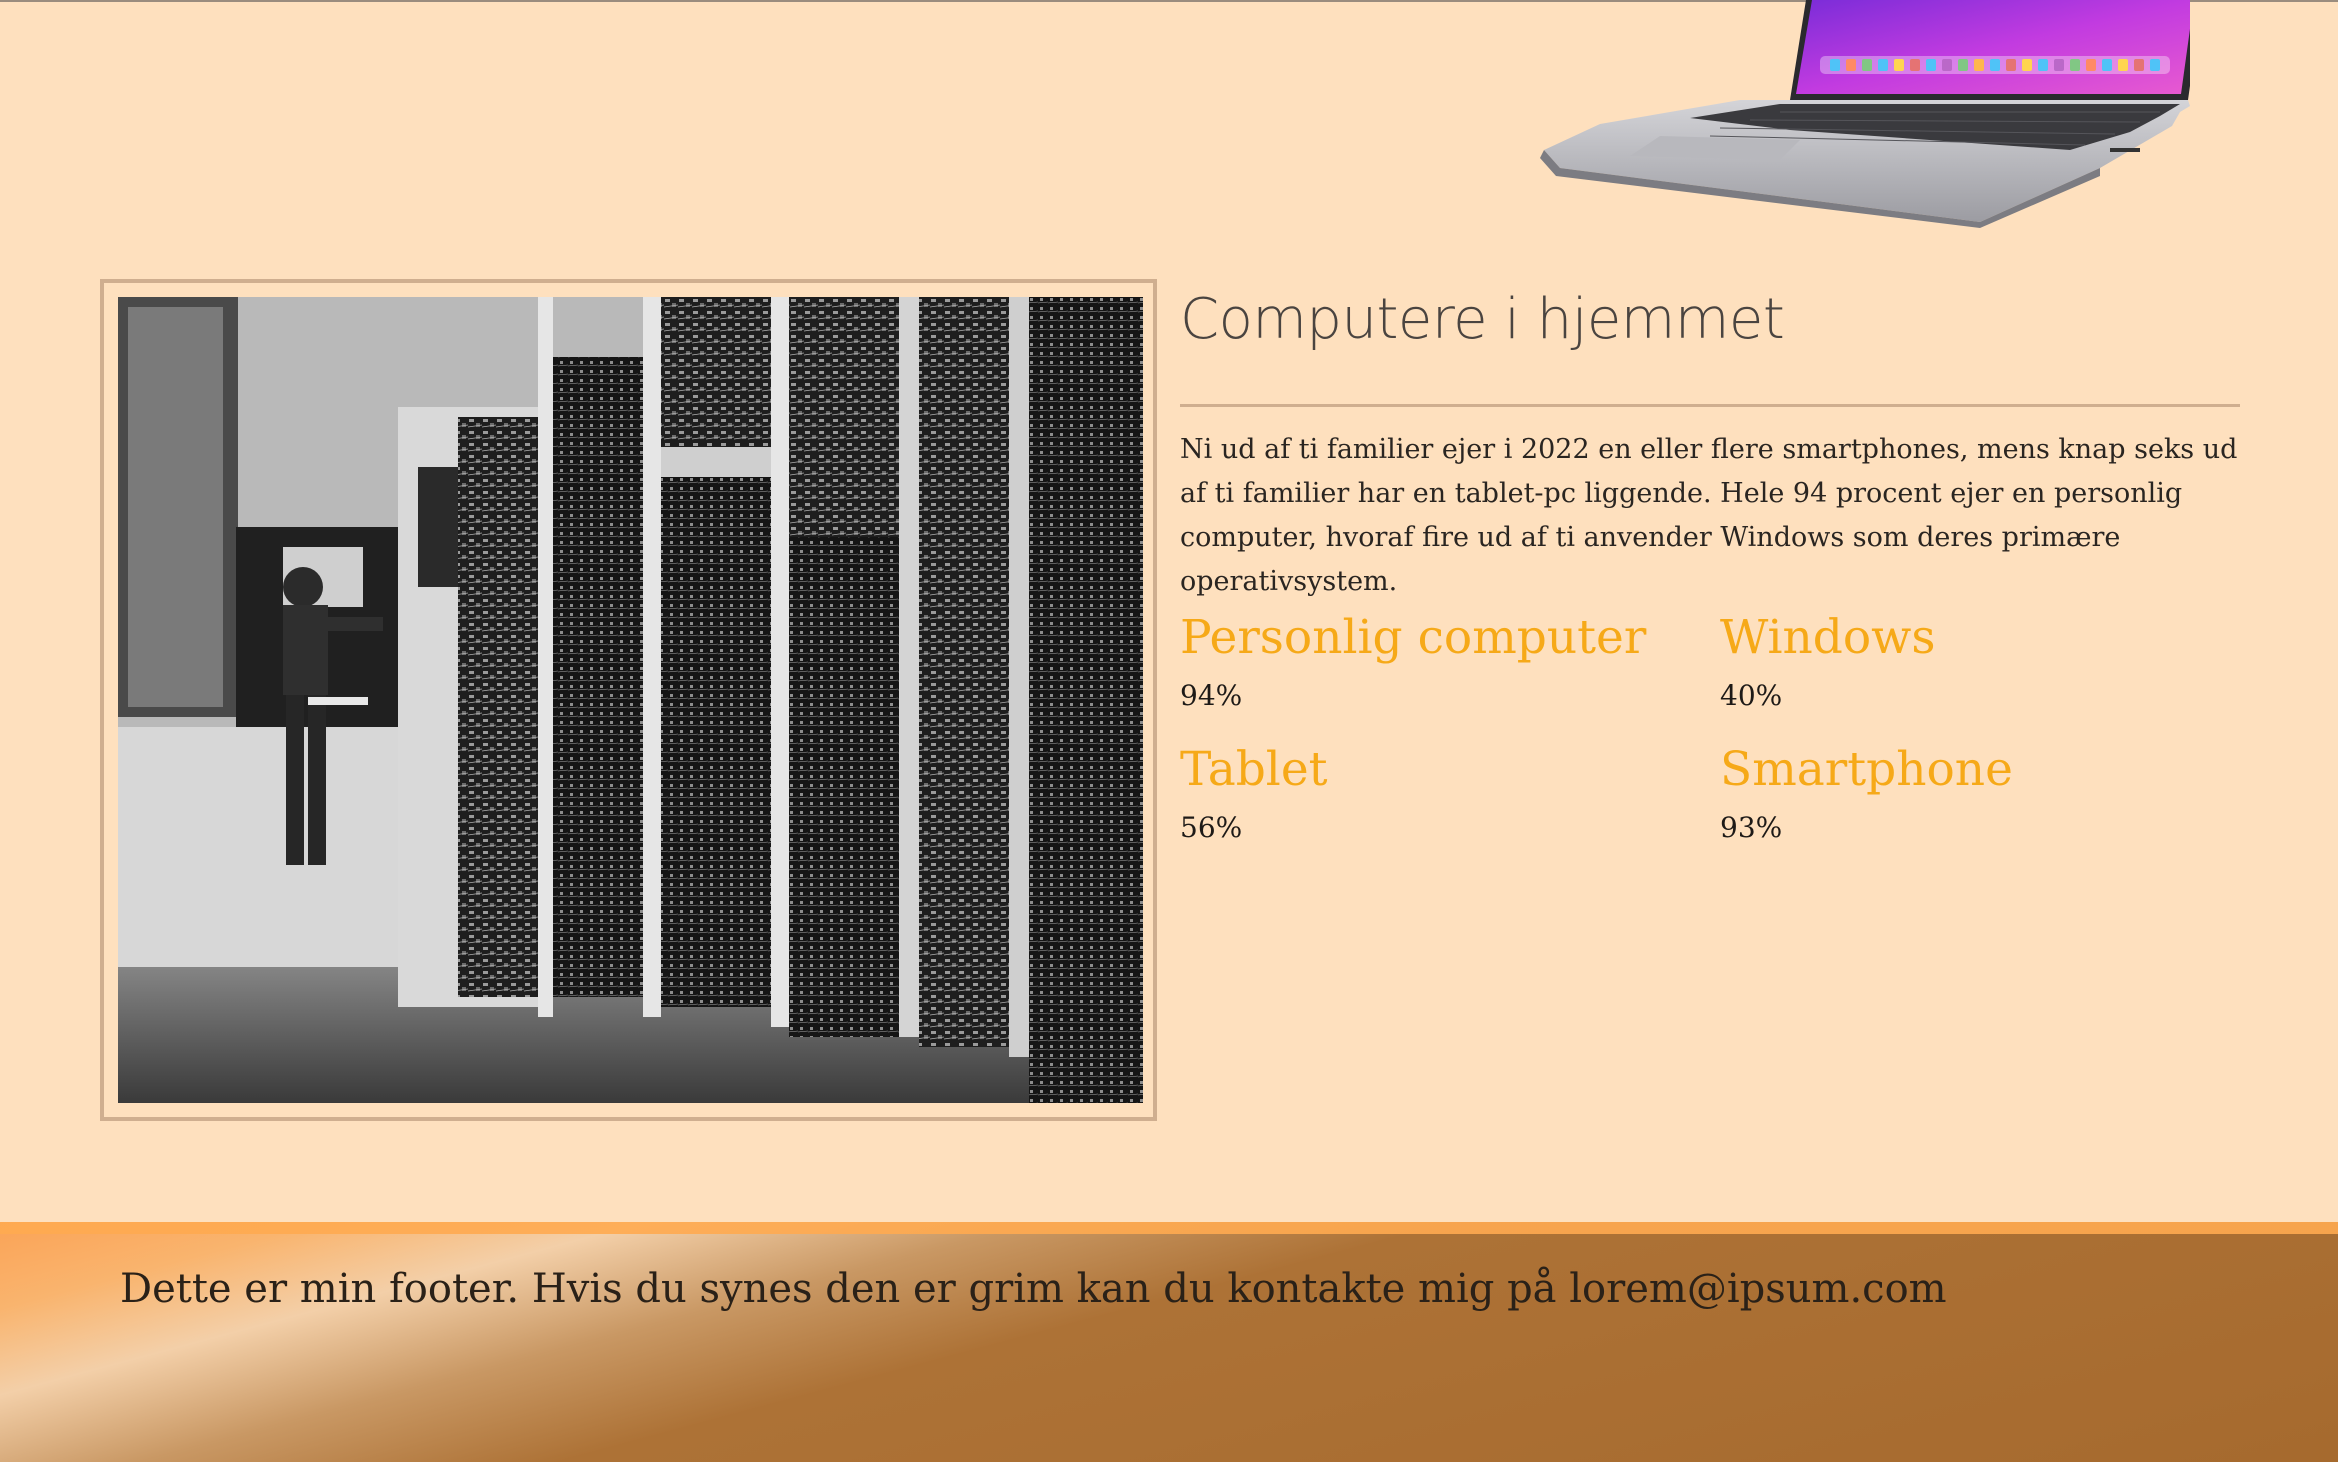  I want to click on stat-value-smartphone: 93%, so click(1751, 827).